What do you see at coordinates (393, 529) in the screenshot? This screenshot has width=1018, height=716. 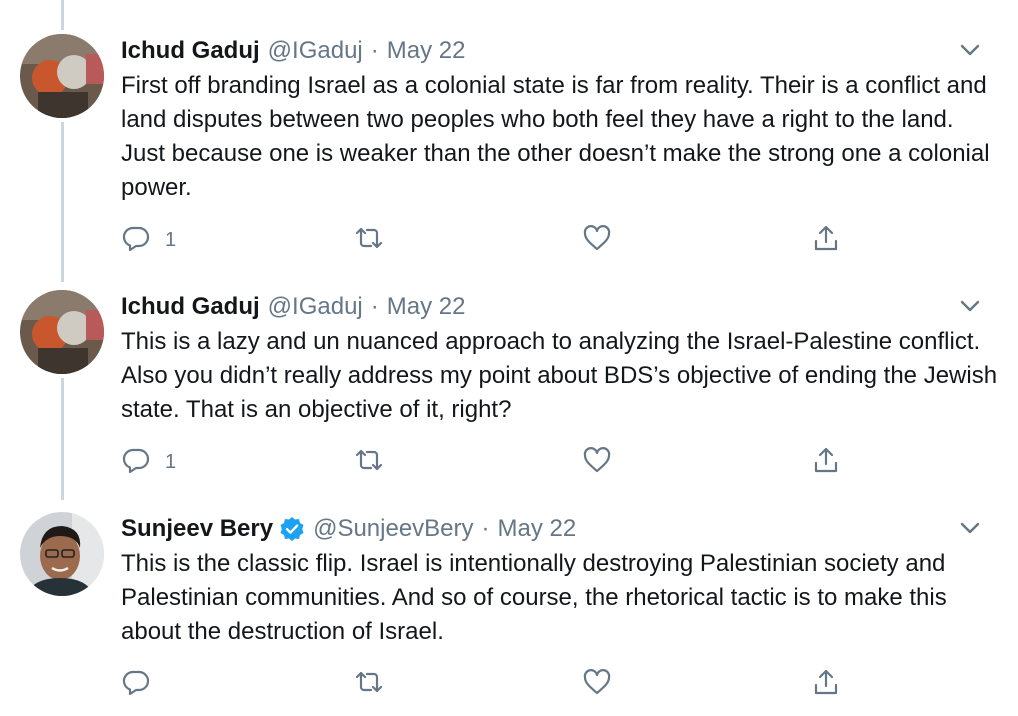 I see `author-handle: @SunjeevBery` at bounding box center [393, 529].